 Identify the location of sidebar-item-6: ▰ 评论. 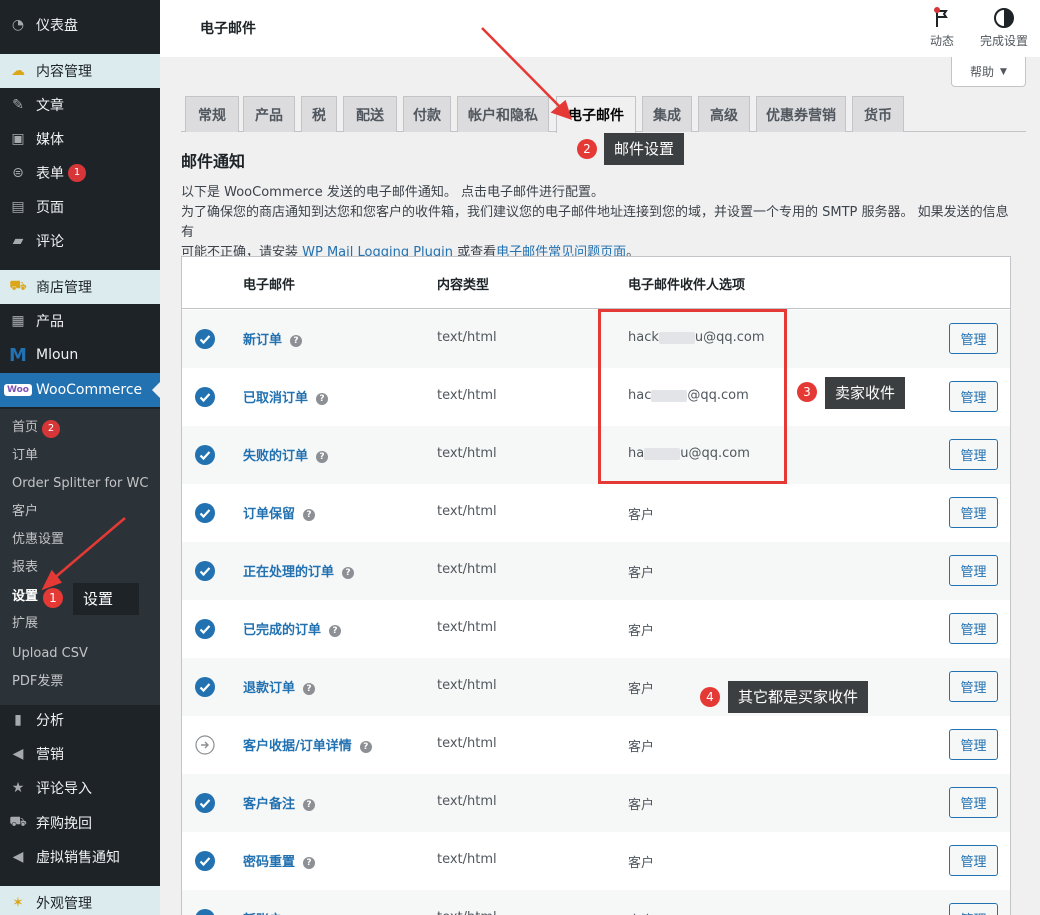
(80, 241).